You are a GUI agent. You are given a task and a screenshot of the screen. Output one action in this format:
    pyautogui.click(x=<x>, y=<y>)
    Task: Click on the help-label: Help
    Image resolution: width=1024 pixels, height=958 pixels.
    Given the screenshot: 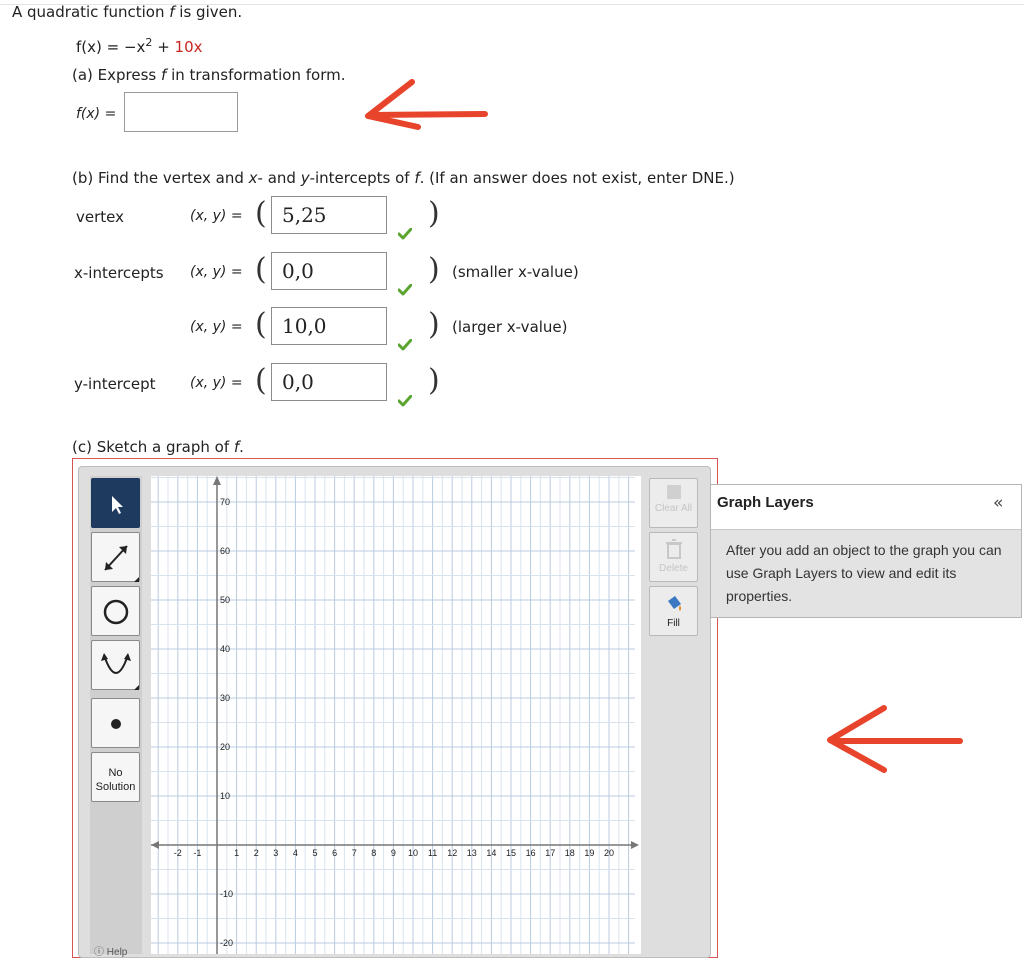 What is the action you would take?
    pyautogui.click(x=117, y=952)
    